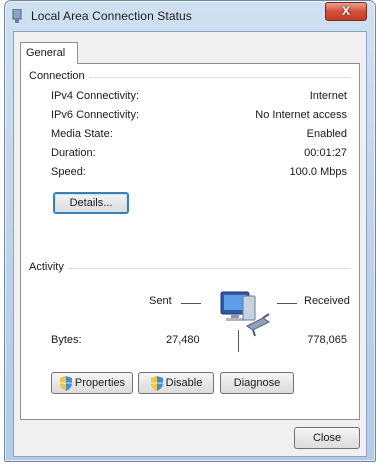 This screenshot has height=464, width=378. I want to click on ipv6-label: IPv6 Connectivity:, so click(95, 115).